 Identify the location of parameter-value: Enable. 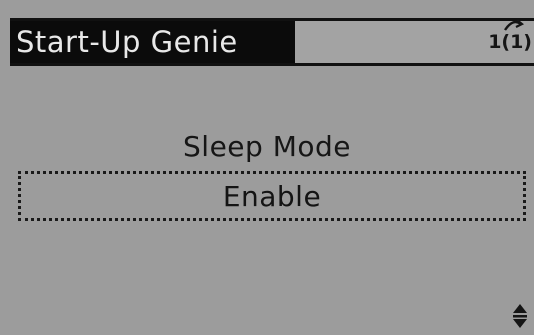
(272, 196).